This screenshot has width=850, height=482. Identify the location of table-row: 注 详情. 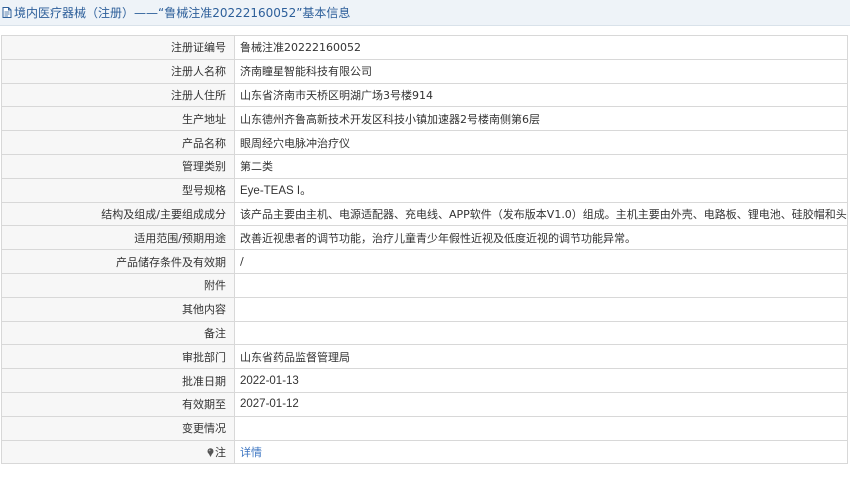
(424, 452).